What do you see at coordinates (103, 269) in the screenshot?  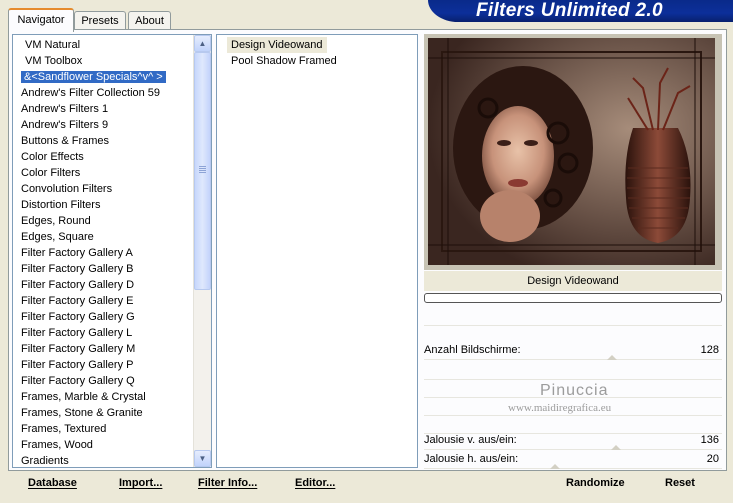 I see `list-item: Filter Factory Gallery B` at bounding box center [103, 269].